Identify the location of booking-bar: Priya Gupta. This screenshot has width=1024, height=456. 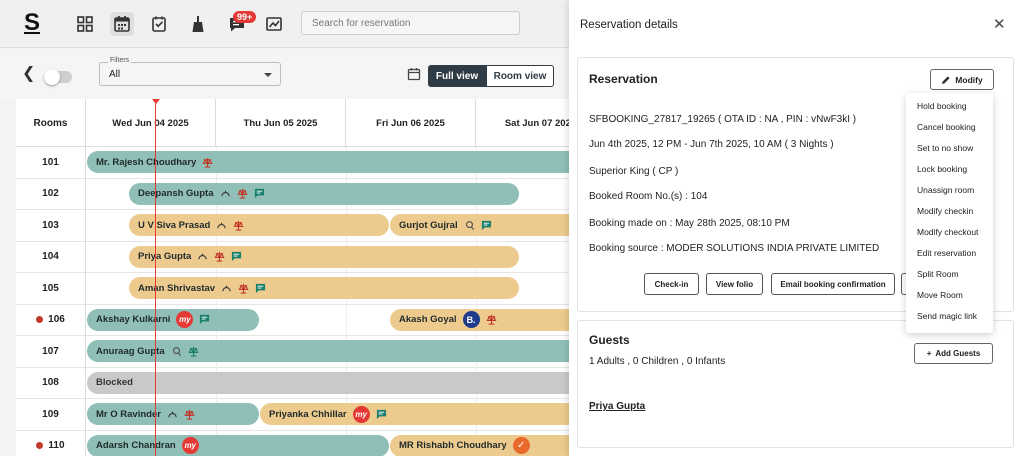
(324, 256).